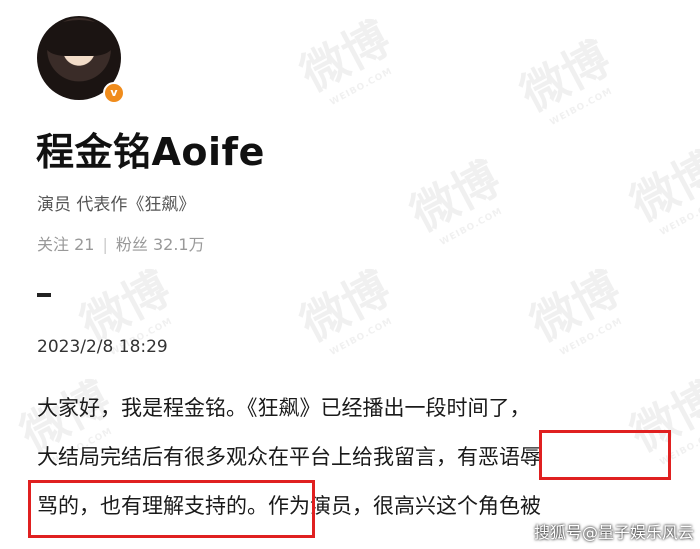  What do you see at coordinates (53, 244) in the screenshot?
I see `following-label: 关注` at bounding box center [53, 244].